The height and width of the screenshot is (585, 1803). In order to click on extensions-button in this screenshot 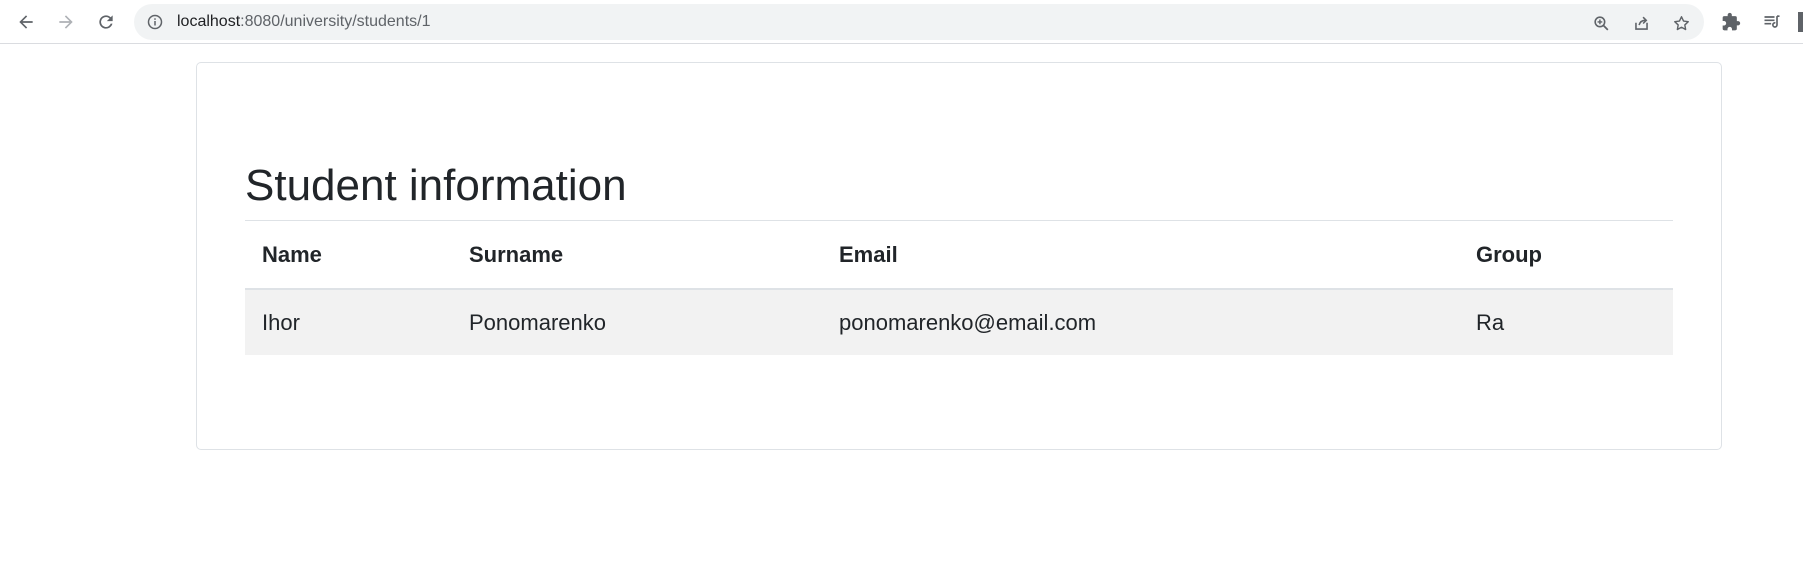, I will do `click(1731, 22)`.